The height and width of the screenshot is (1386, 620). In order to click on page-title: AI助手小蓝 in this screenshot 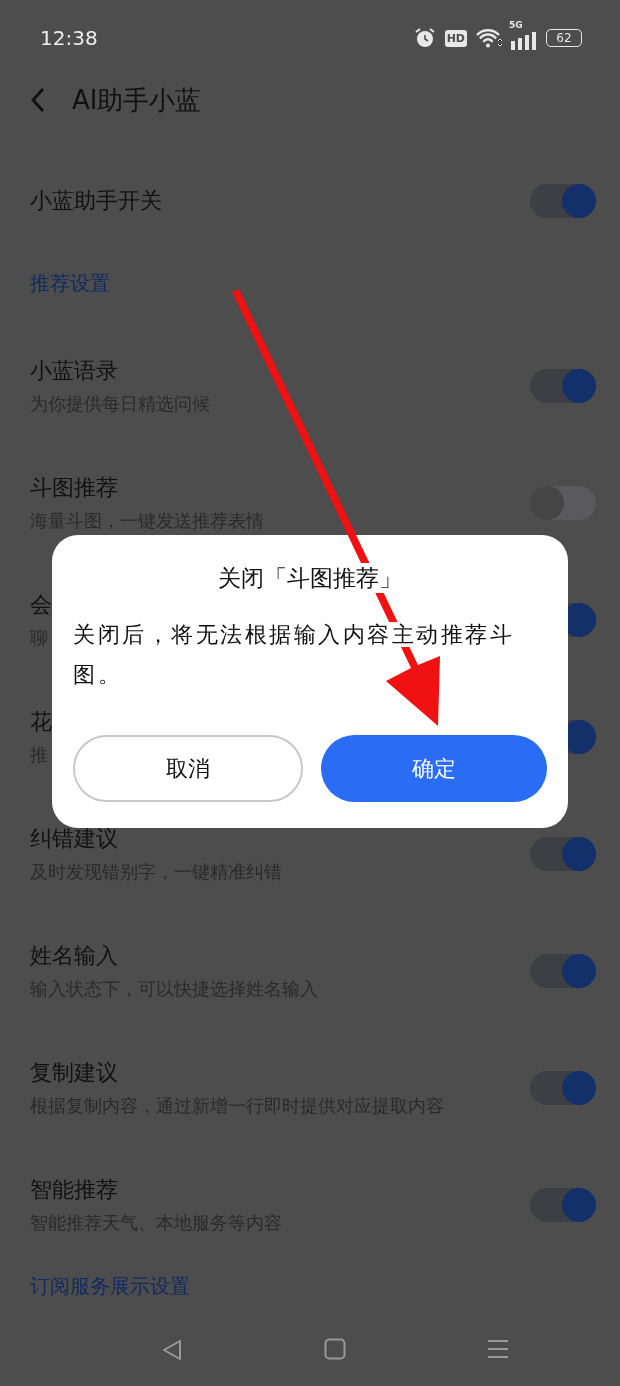, I will do `click(137, 100)`.